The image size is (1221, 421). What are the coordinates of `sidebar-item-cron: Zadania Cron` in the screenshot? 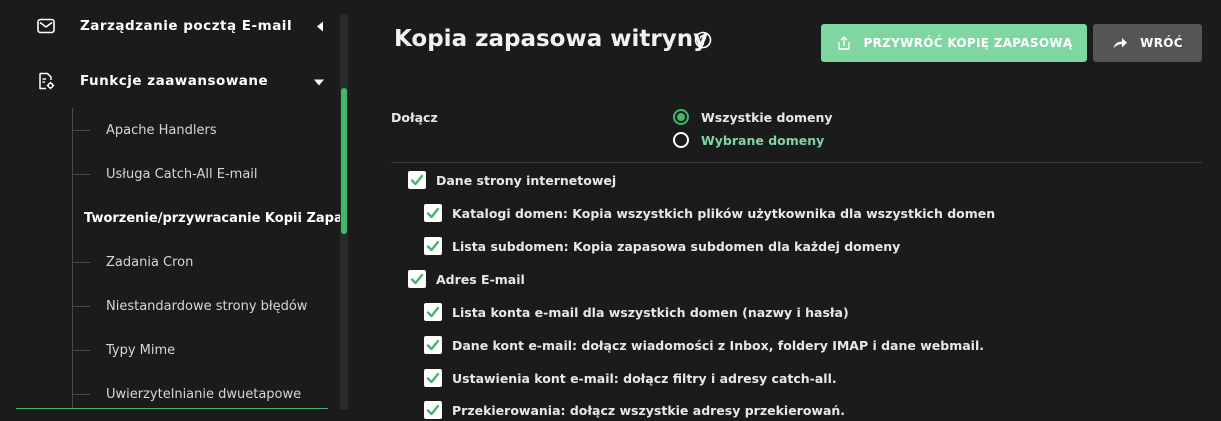 It's located at (206, 262).